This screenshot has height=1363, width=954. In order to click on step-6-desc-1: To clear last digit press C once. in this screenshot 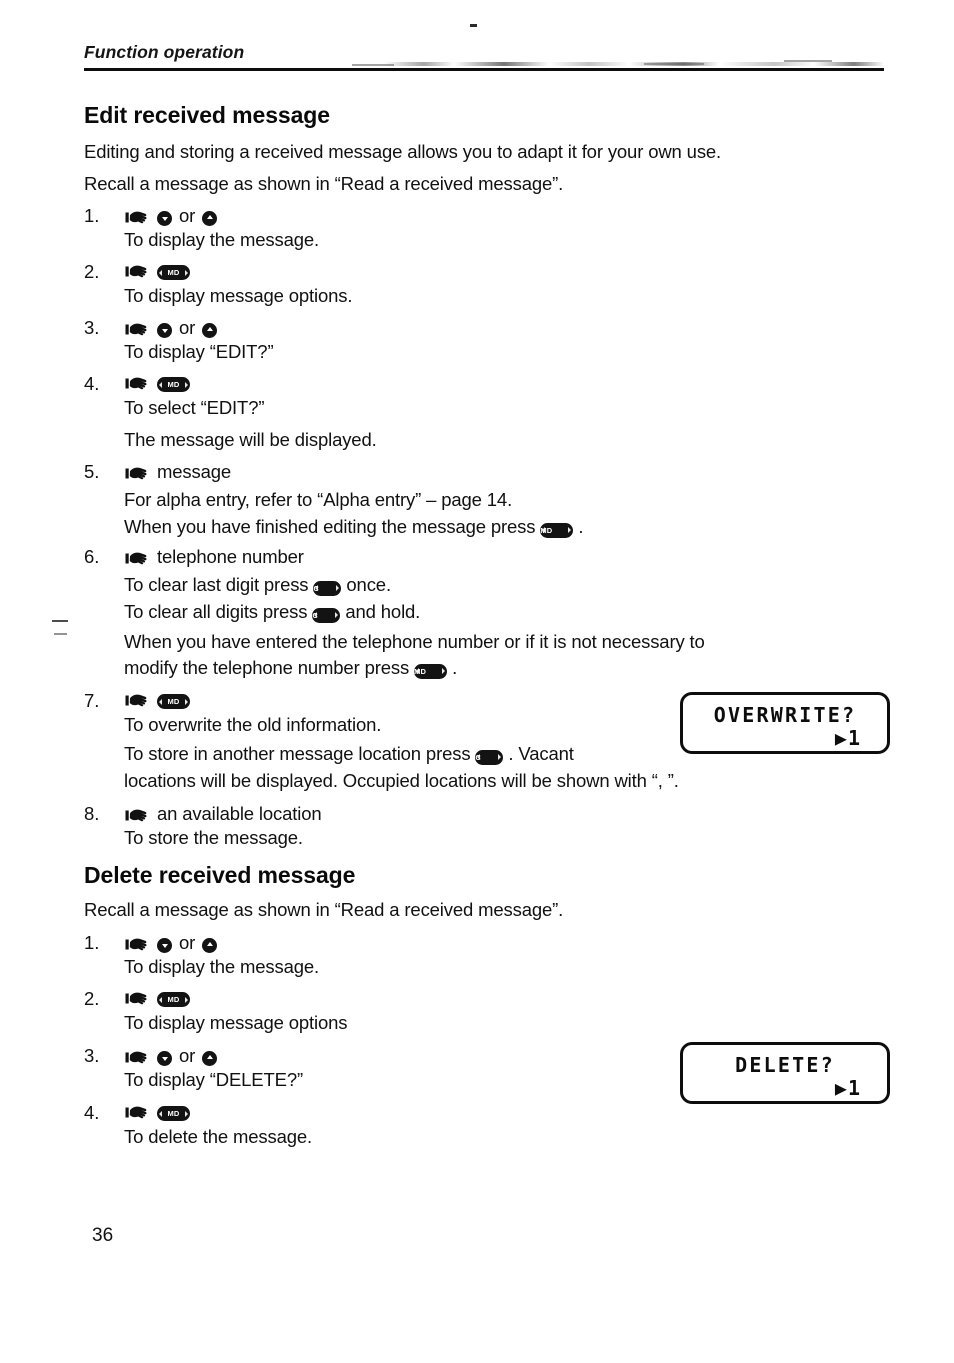, I will do `click(257, 585)`.